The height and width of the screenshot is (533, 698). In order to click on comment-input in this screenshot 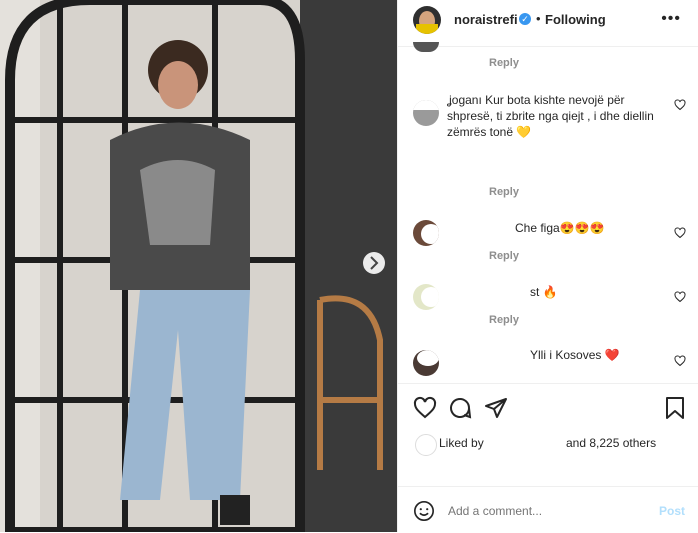, I will do `click(548, 511)`.